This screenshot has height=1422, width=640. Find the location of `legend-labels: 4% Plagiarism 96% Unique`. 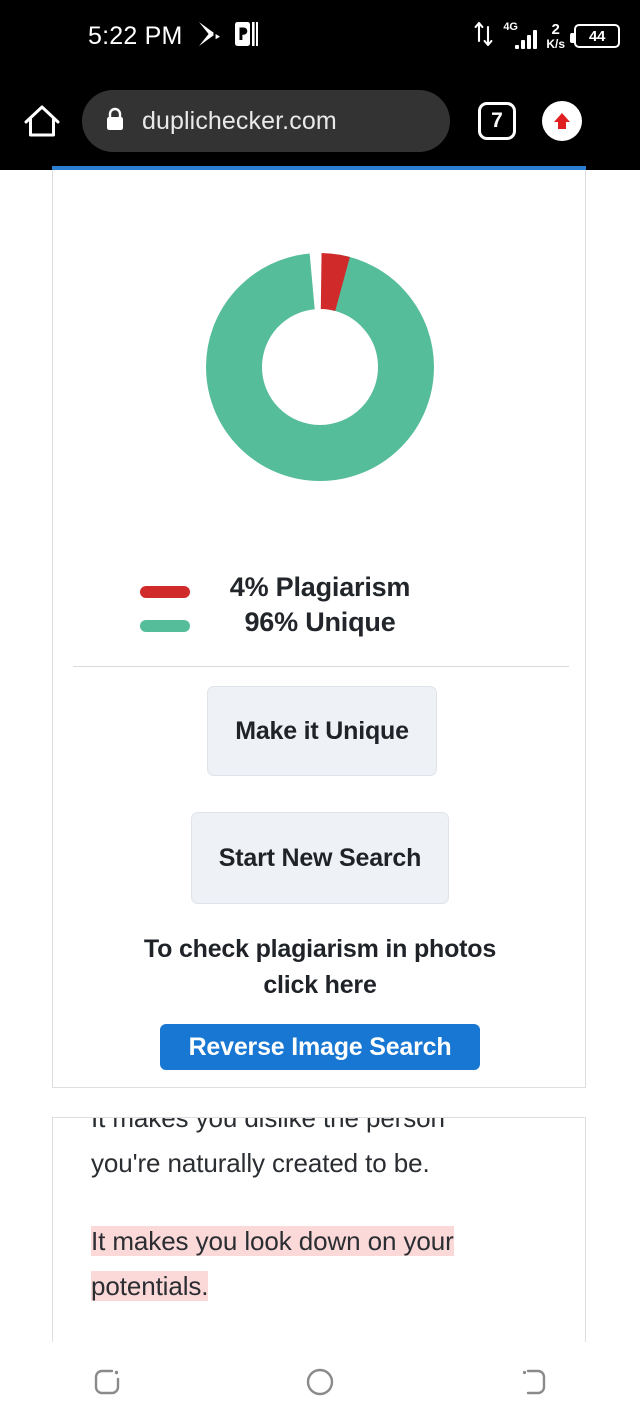

legend-labels: 4% Plagiarism 96% Unique is located at coordinates (320, 604).